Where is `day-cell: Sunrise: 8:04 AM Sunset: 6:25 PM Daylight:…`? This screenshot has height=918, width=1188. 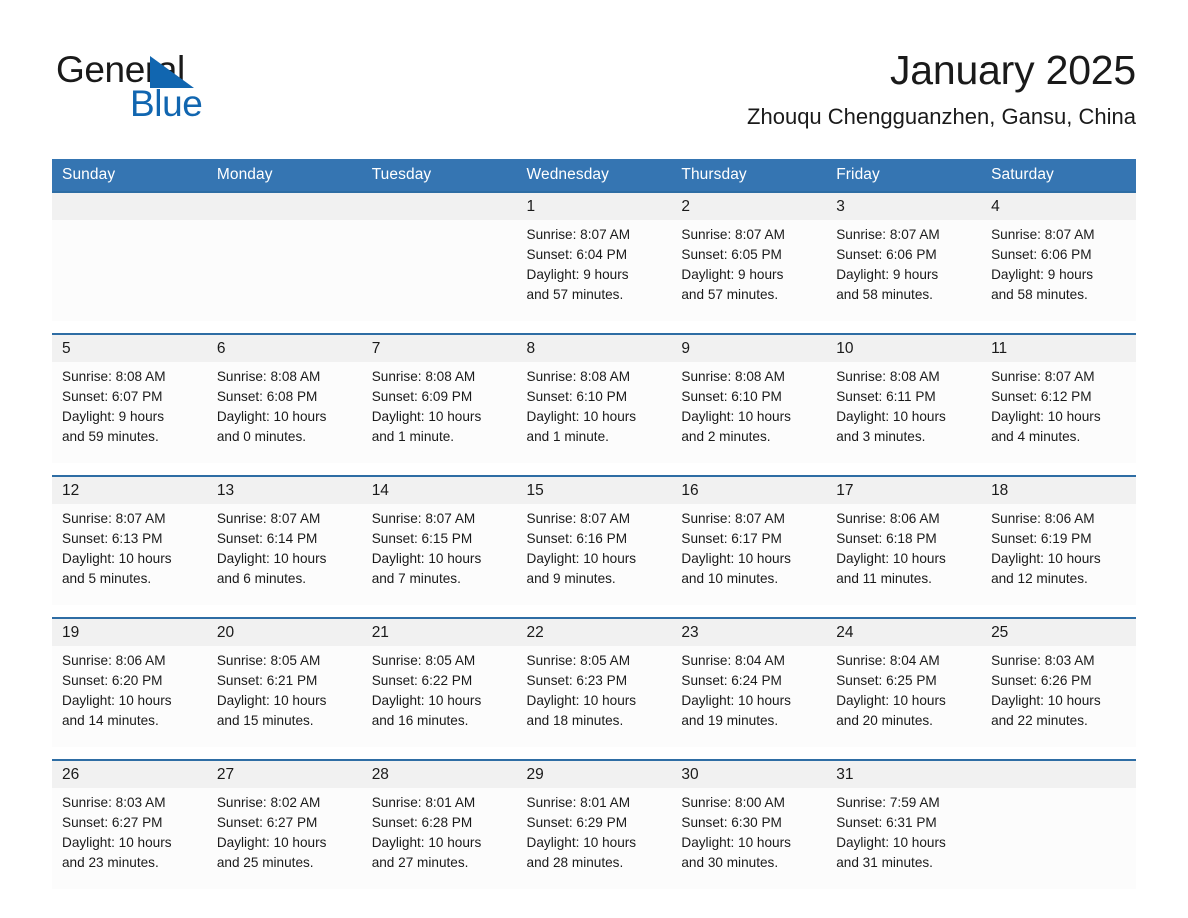 day-cell: Sunrise: 8:04 AM Sunset: 6:25 PM Daylight:… is located at coordinates (904, 696).